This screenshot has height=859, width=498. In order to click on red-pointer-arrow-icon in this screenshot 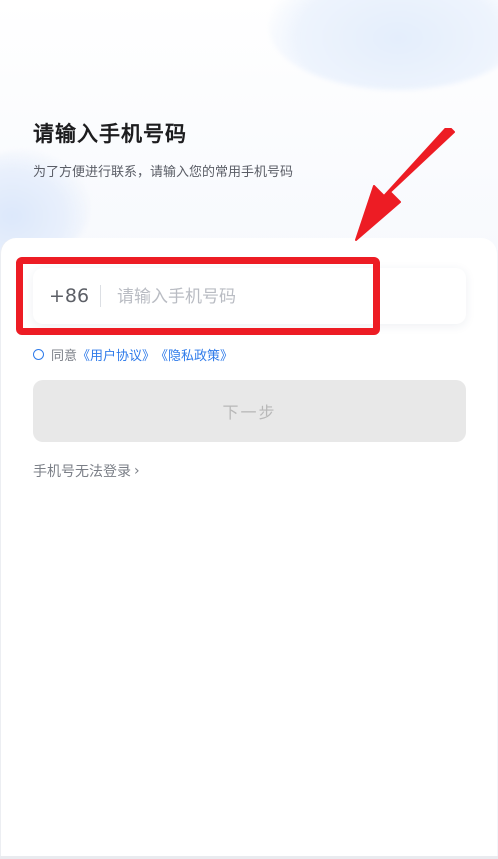, I will do `click(405, 184)`.